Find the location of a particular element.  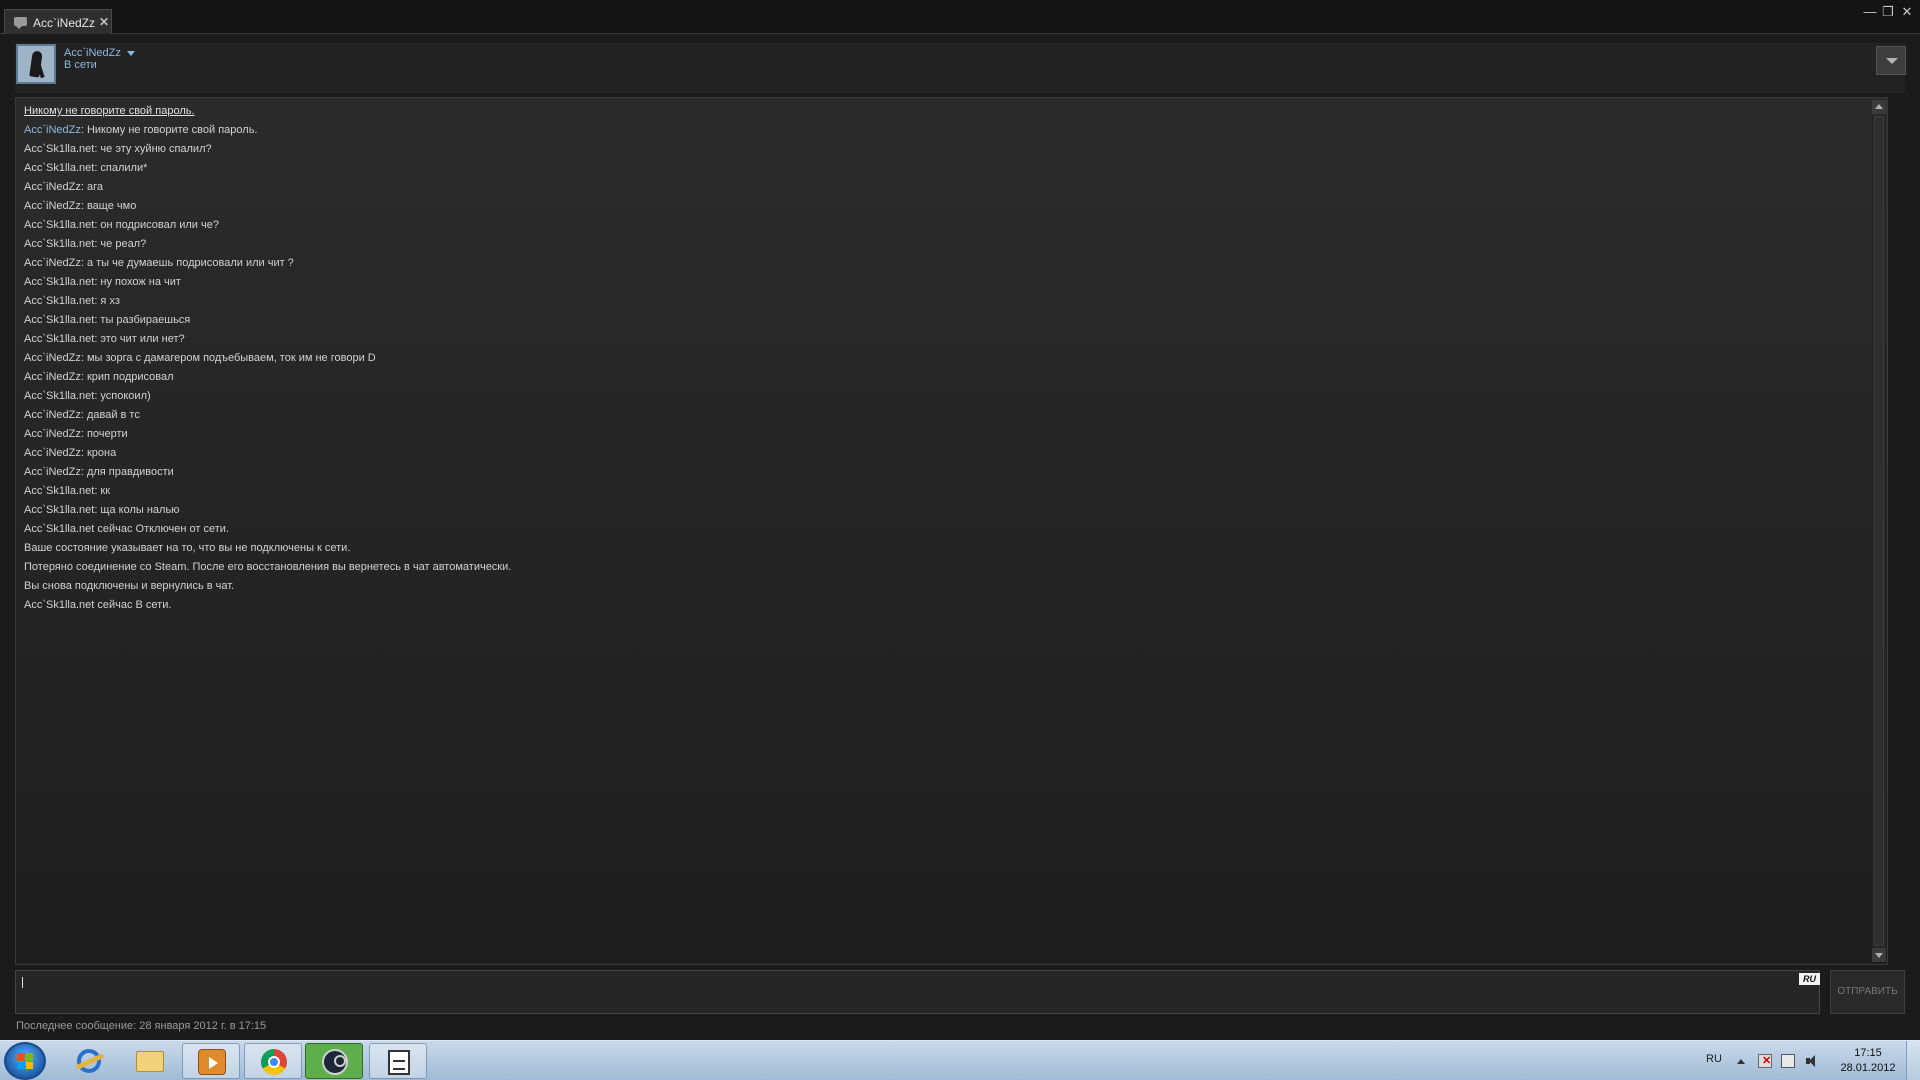

tray-expand-icon is located at coordinates (1741, 1061).